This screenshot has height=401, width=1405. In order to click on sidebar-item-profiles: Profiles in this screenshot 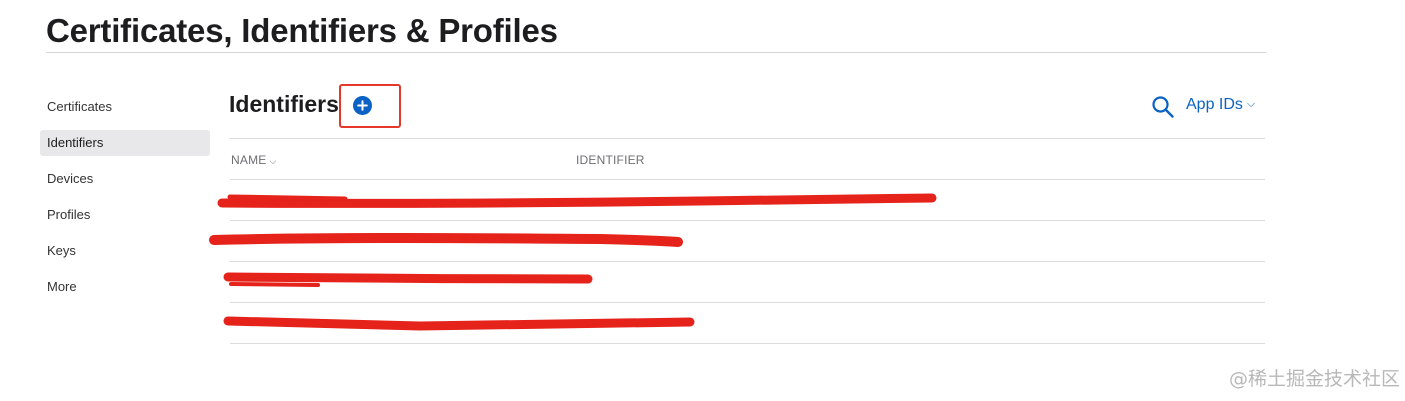, I will do `click(125, 215)`.